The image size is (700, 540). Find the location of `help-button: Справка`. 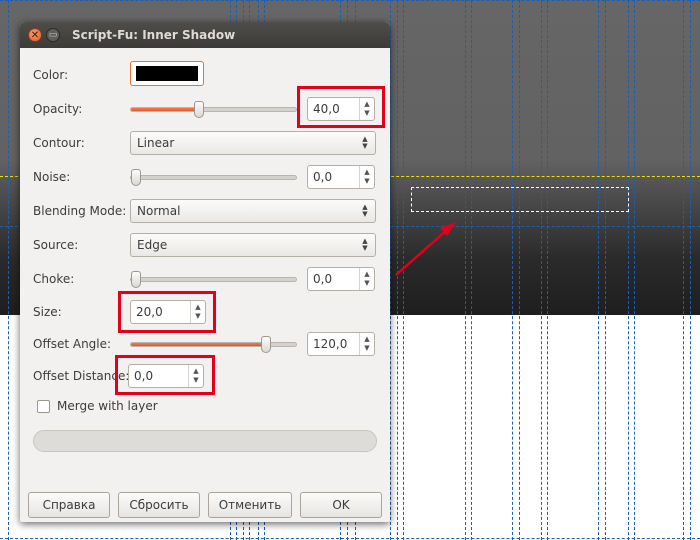

help-button: Справка is located at coordinates (69, 505).